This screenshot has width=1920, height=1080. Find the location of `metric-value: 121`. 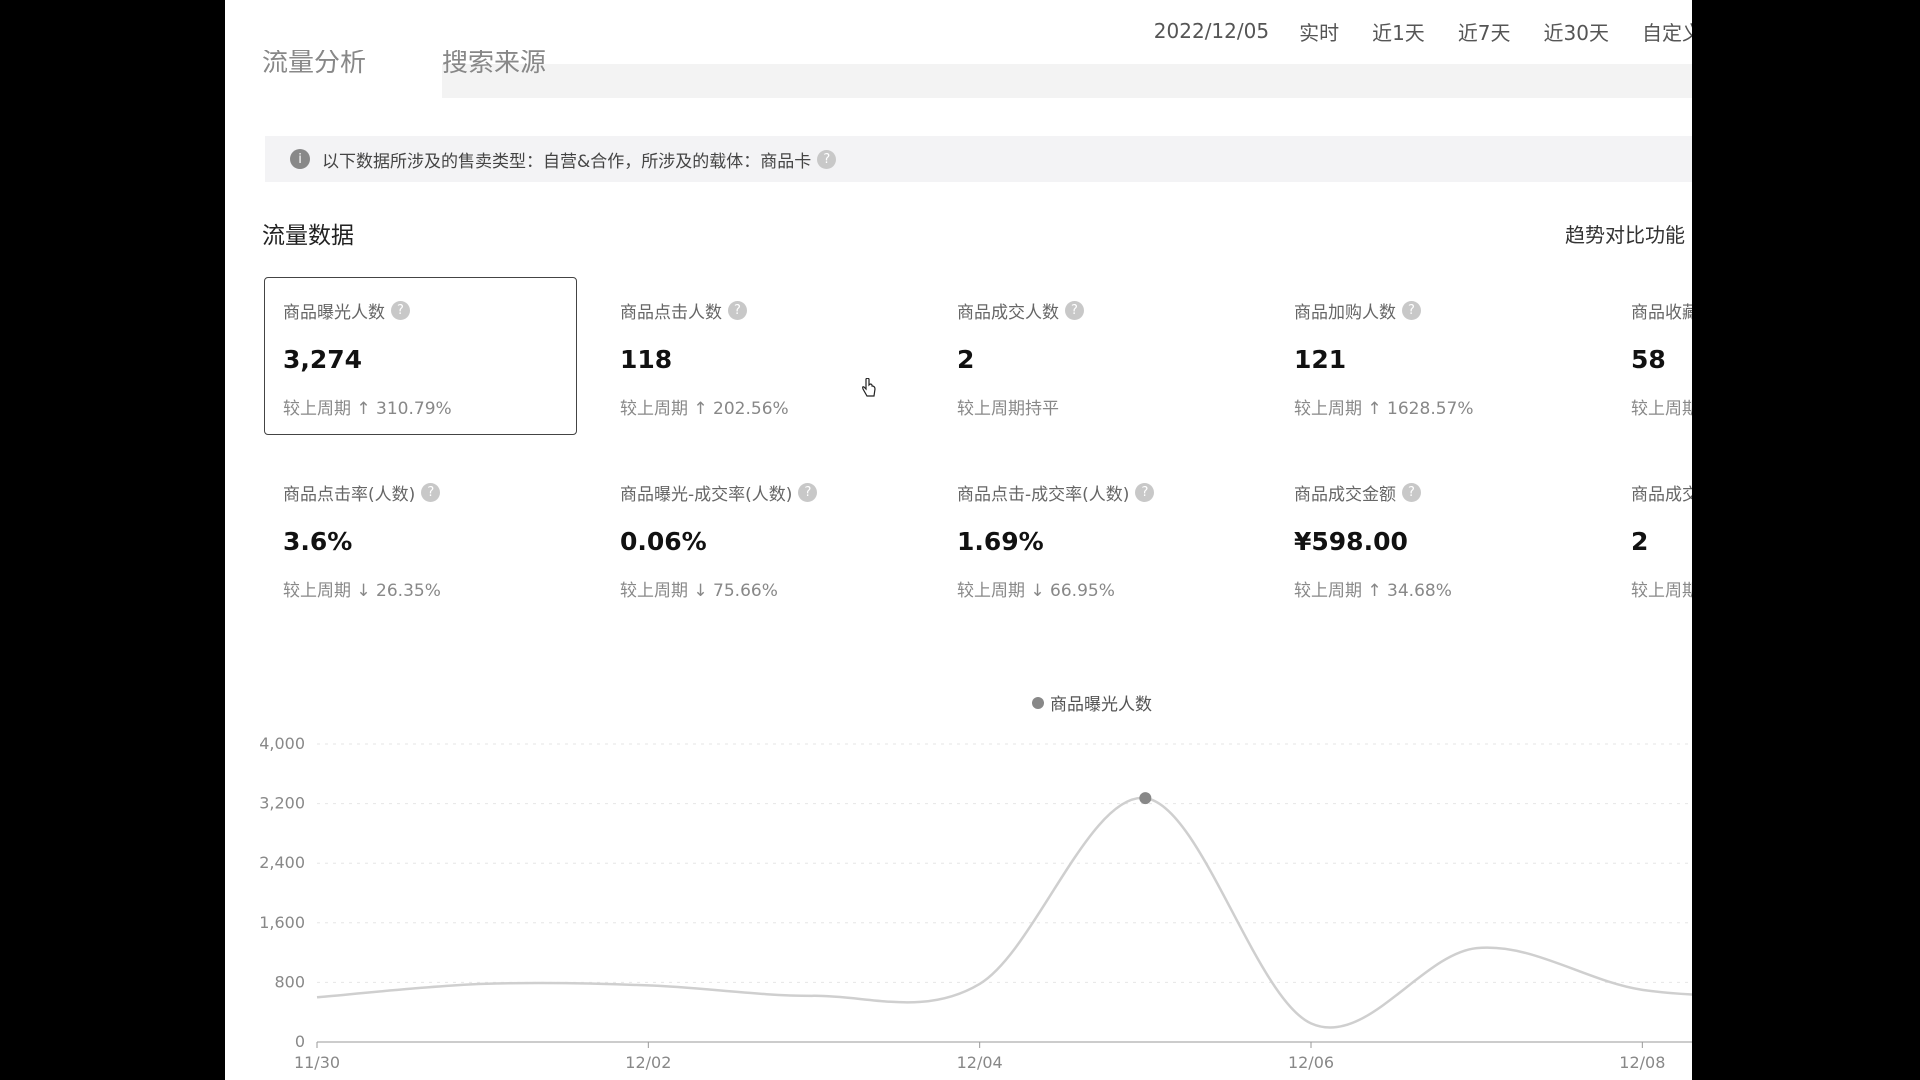

metric-value: 121 is located at coordinates (1320, 359).